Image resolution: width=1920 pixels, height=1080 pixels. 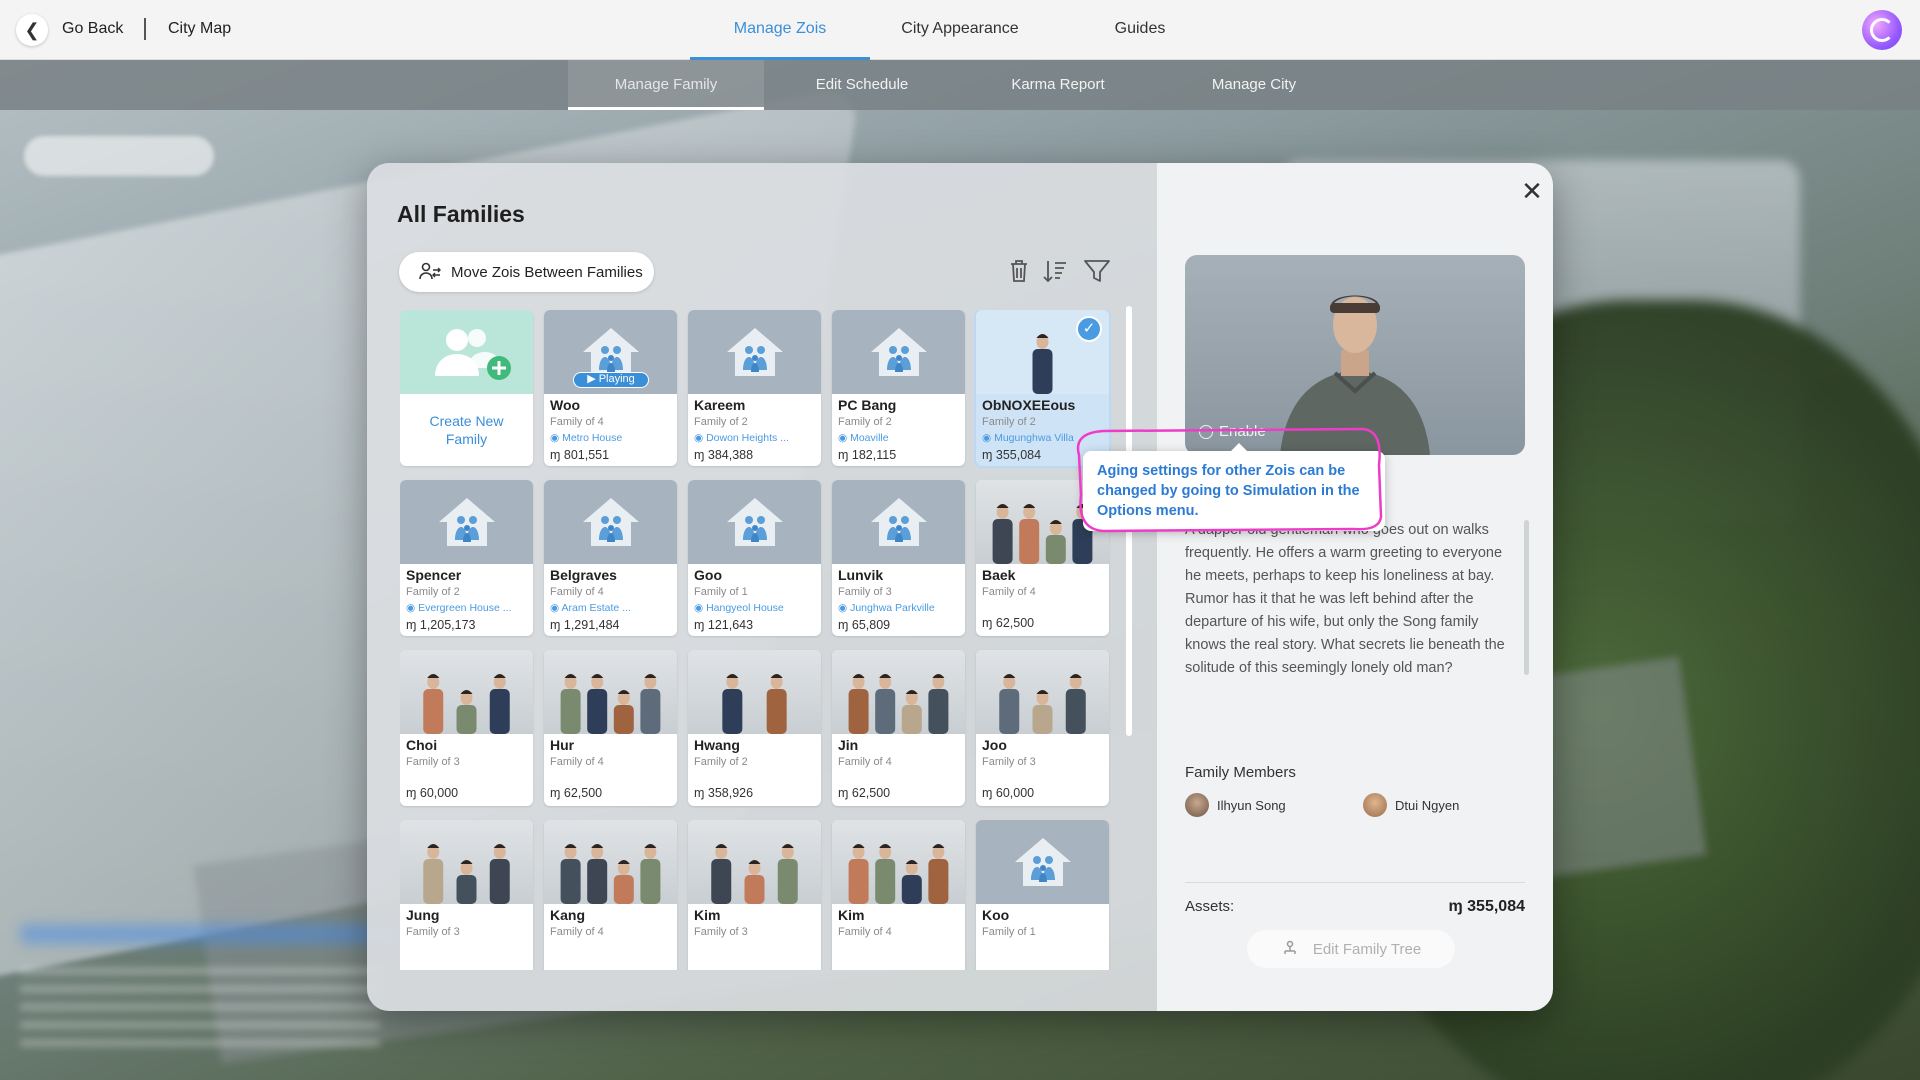 What do you see at coordinates (1532, 192) in the screenshot?
I see `close-icon: ✕` at bounding box center [1532, 192].